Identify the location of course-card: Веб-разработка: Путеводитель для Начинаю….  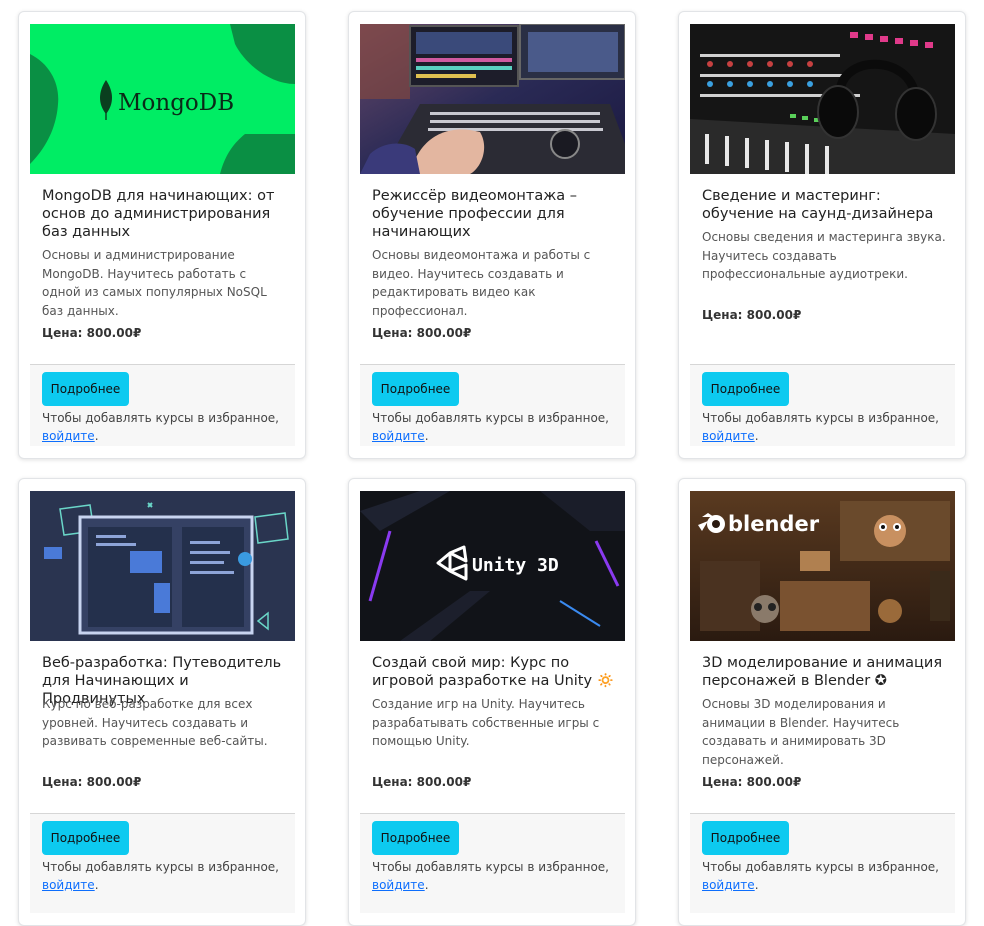
(162, 702).